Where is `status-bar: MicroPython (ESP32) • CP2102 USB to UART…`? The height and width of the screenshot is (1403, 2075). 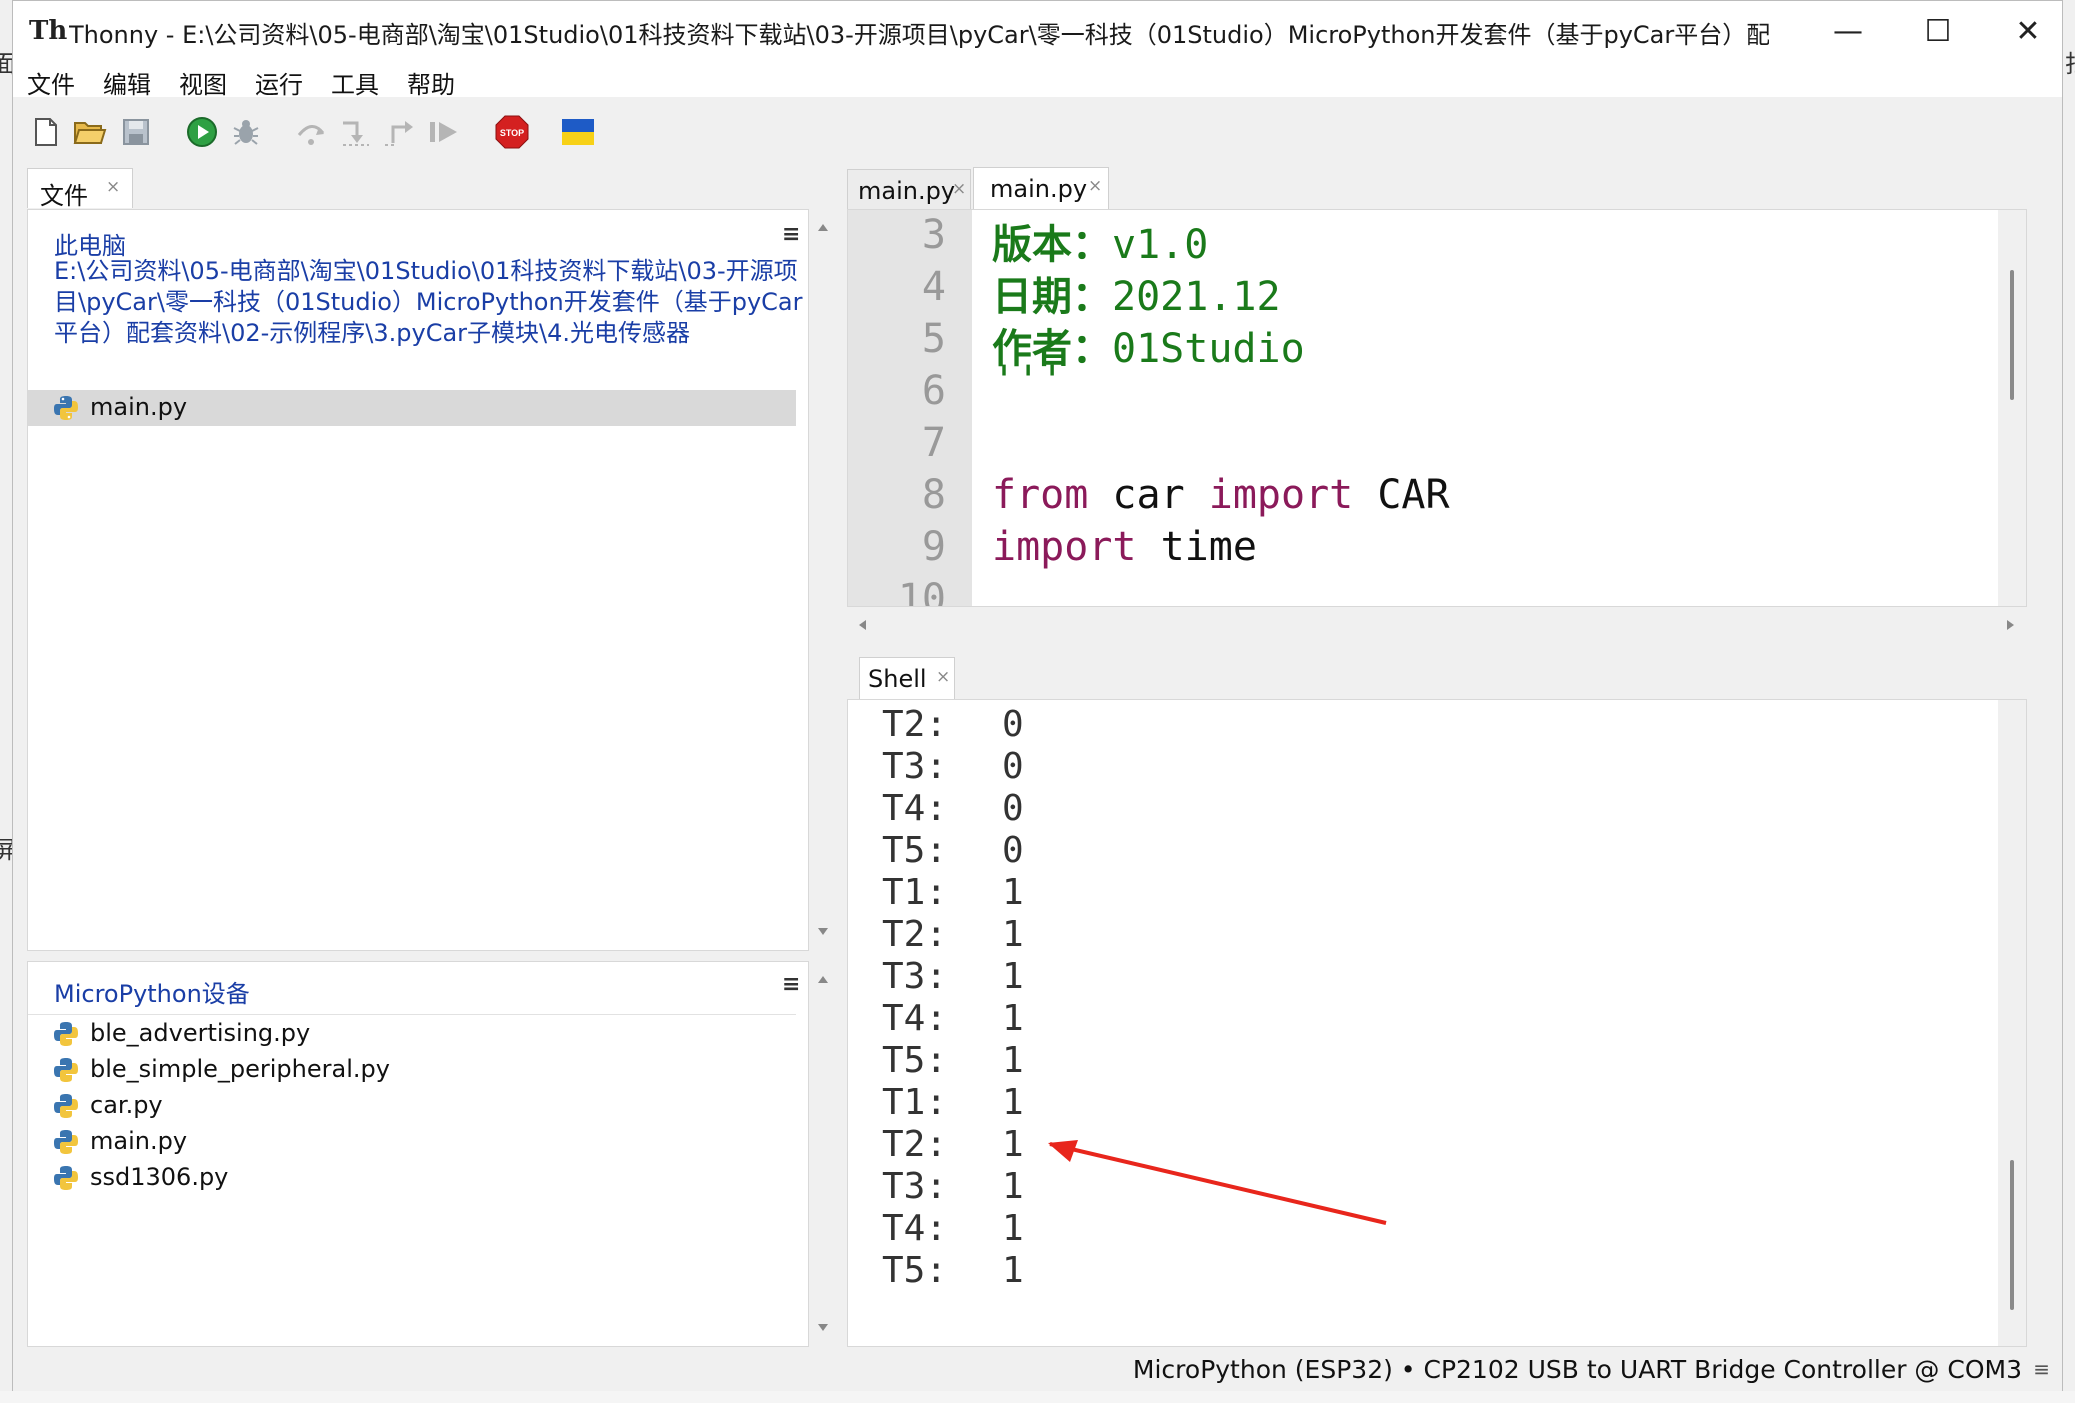 status-bar: MicroPython (ESP32) • CP2102 USB to UART… is located at coordinates (1037, 1369).